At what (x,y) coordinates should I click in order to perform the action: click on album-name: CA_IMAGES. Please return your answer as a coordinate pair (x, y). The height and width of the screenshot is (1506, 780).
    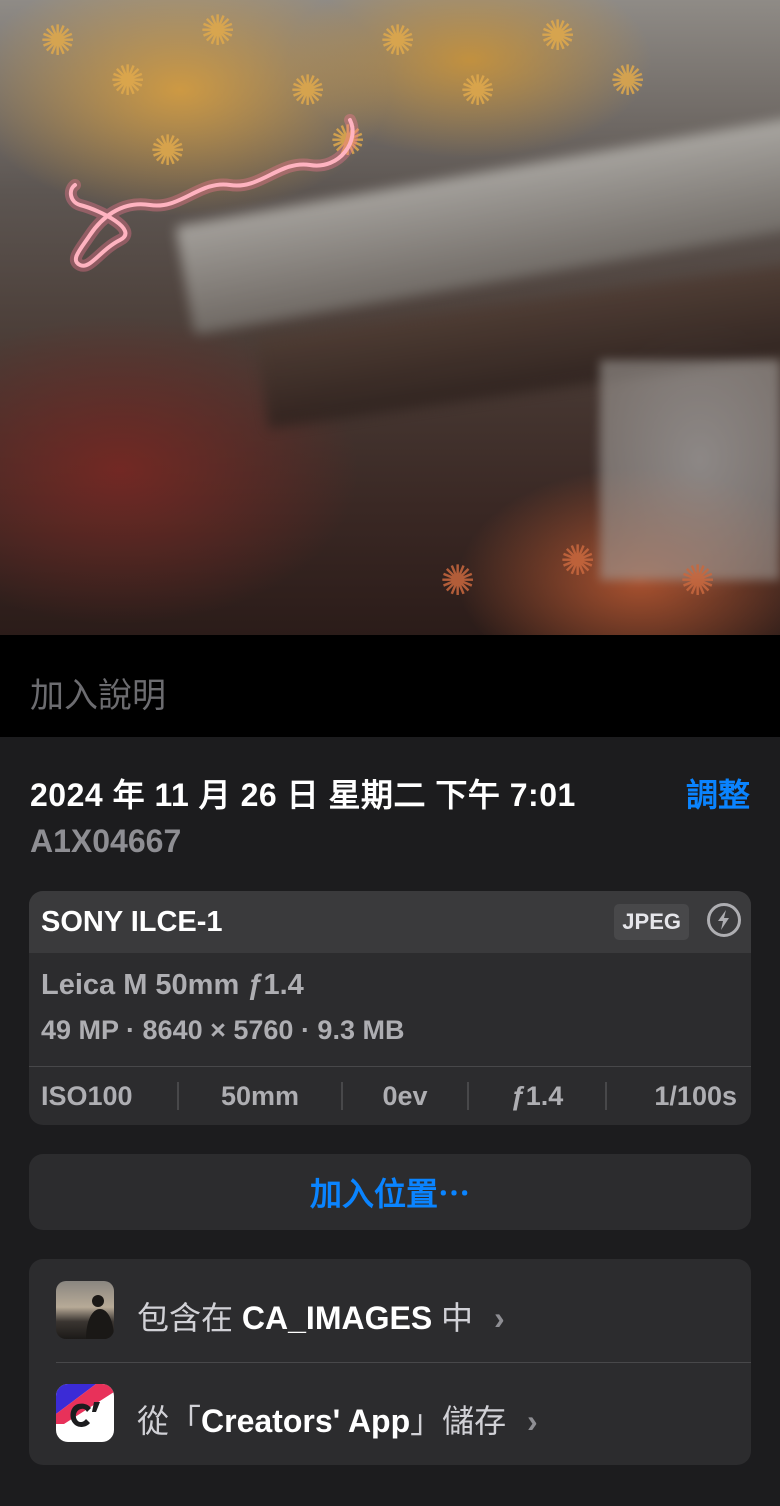
    Looking at the image, I should click on (337, 1318).